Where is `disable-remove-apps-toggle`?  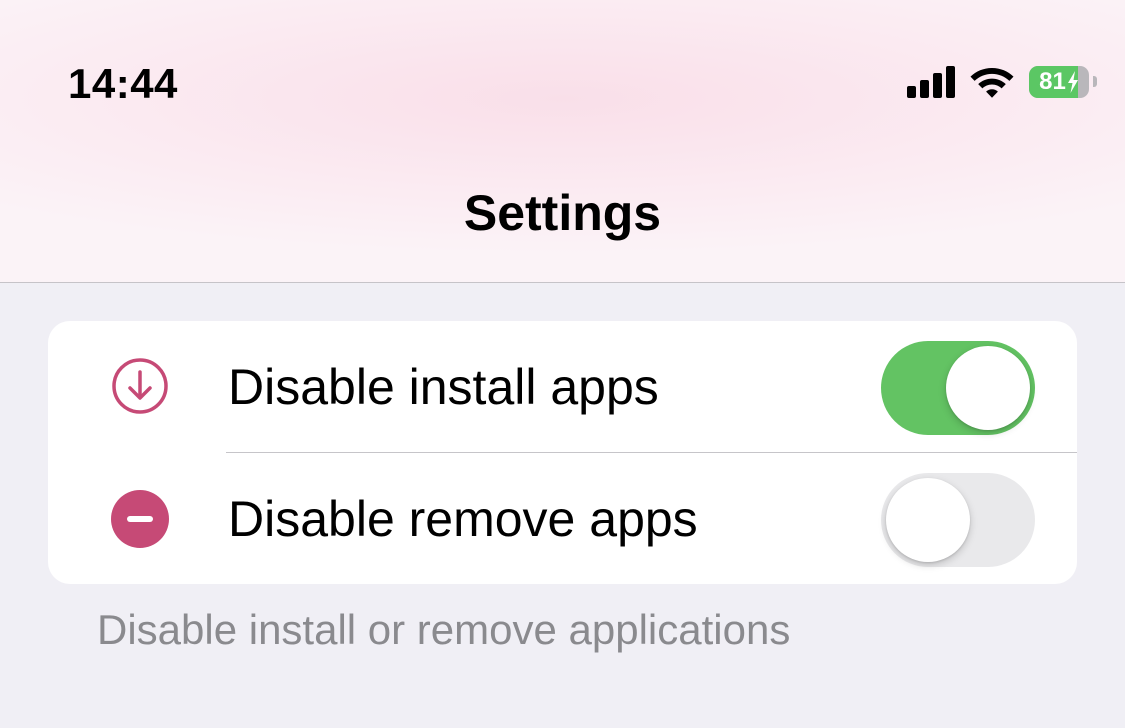 disable-remove-apps-toggle is located at coordinates (958, 520).